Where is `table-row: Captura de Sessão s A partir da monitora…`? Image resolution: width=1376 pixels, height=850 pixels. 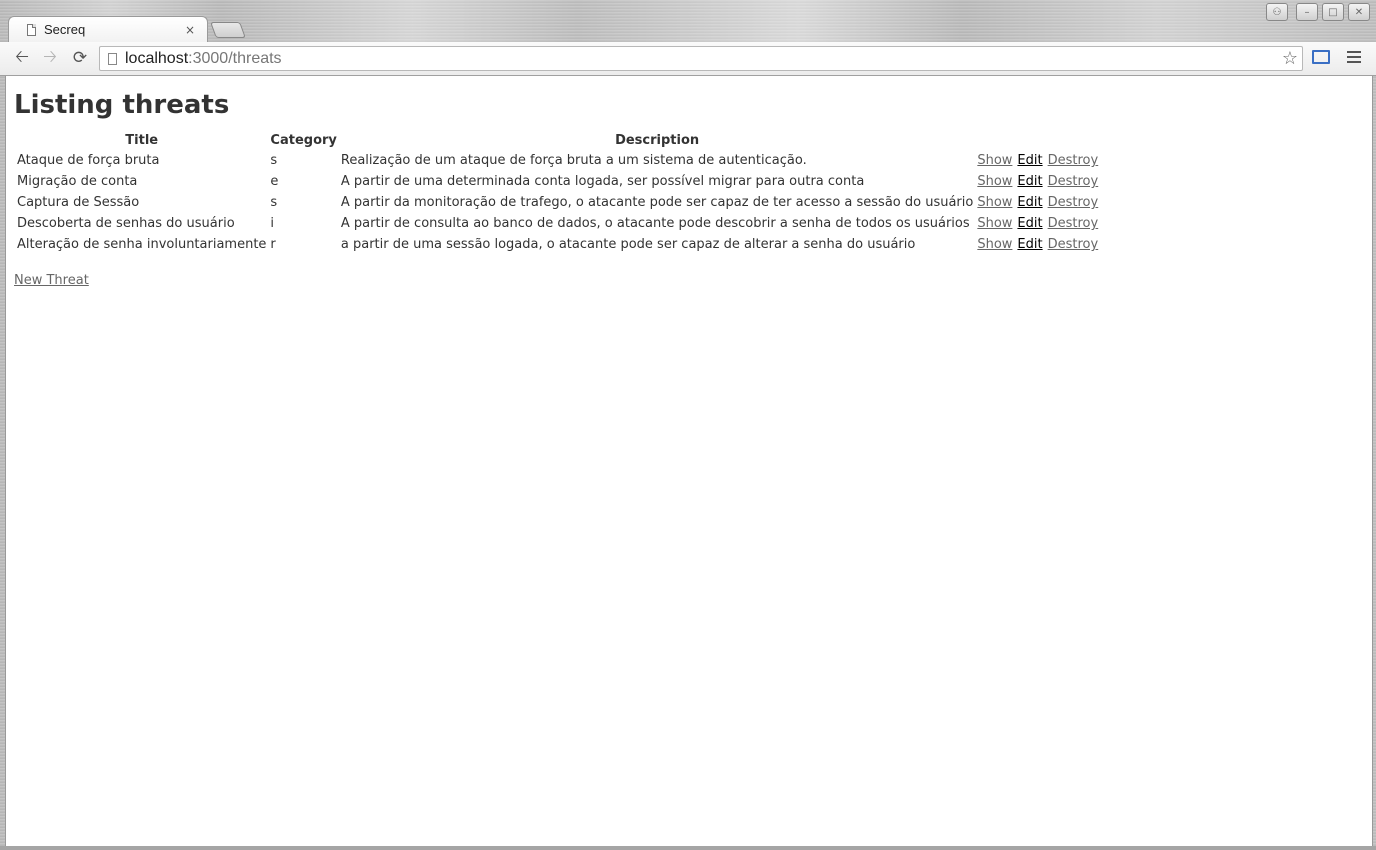
table-row: Captura de Sessão s A partir da monitora… is located at coordinates (558, 202).